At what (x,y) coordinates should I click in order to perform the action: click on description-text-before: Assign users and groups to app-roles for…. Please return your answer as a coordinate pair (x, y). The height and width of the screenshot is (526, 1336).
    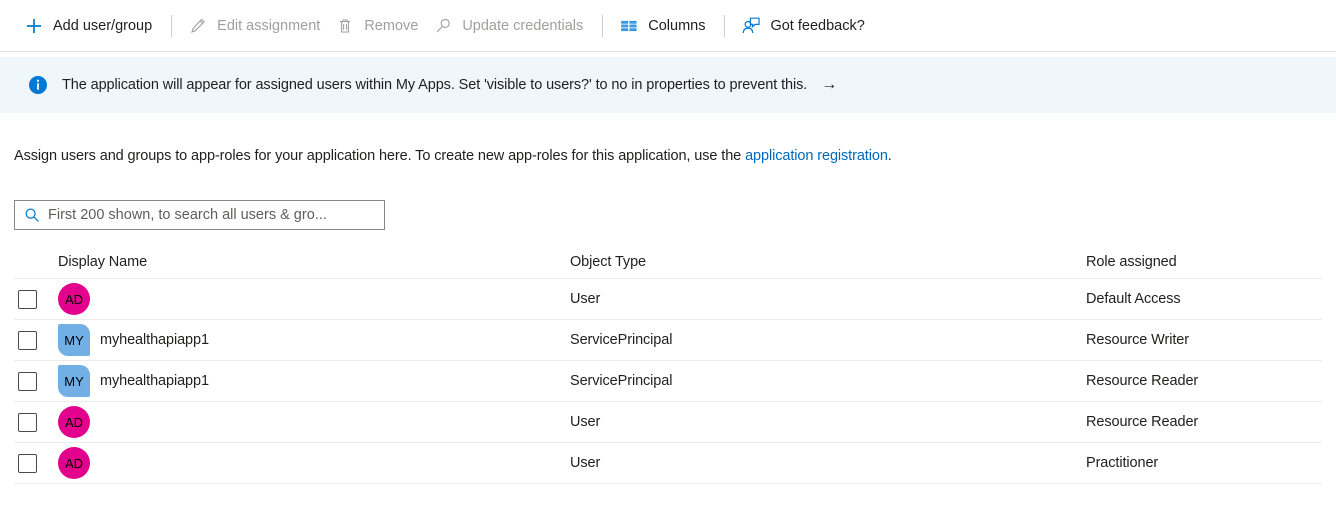
    Looking at the image, I should click on (380, 156).